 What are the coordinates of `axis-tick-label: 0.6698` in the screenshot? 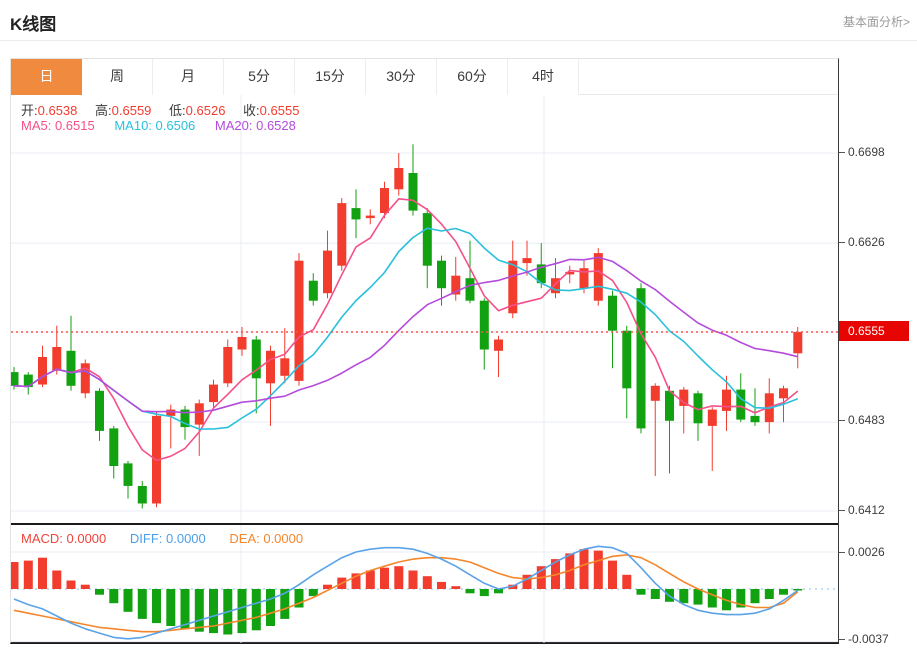 It's located at (866, 152).